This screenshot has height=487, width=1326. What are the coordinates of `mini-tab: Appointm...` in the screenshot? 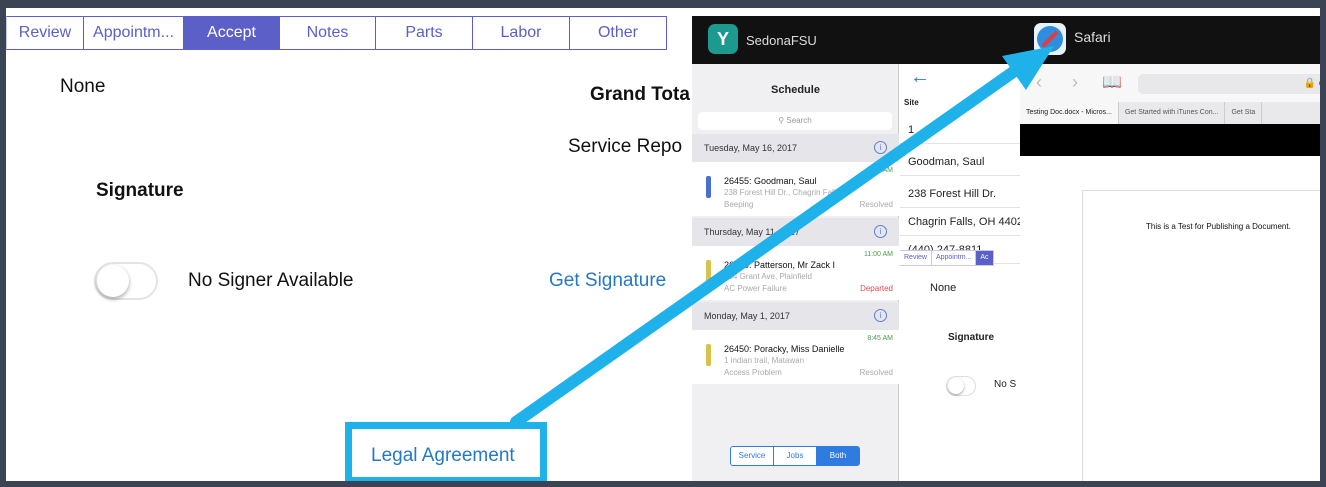 It's located at (954, 258).